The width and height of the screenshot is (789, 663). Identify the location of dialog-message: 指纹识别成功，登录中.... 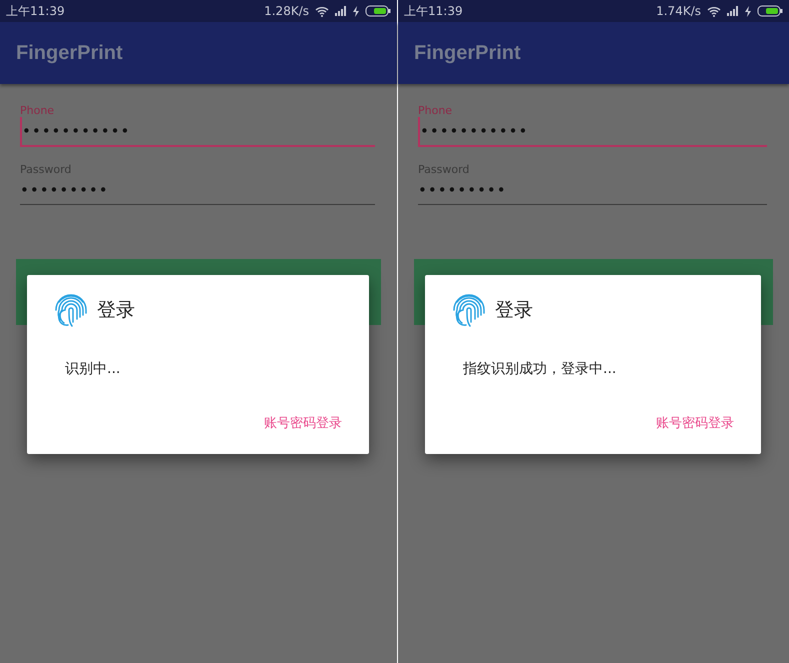
(540, 369).